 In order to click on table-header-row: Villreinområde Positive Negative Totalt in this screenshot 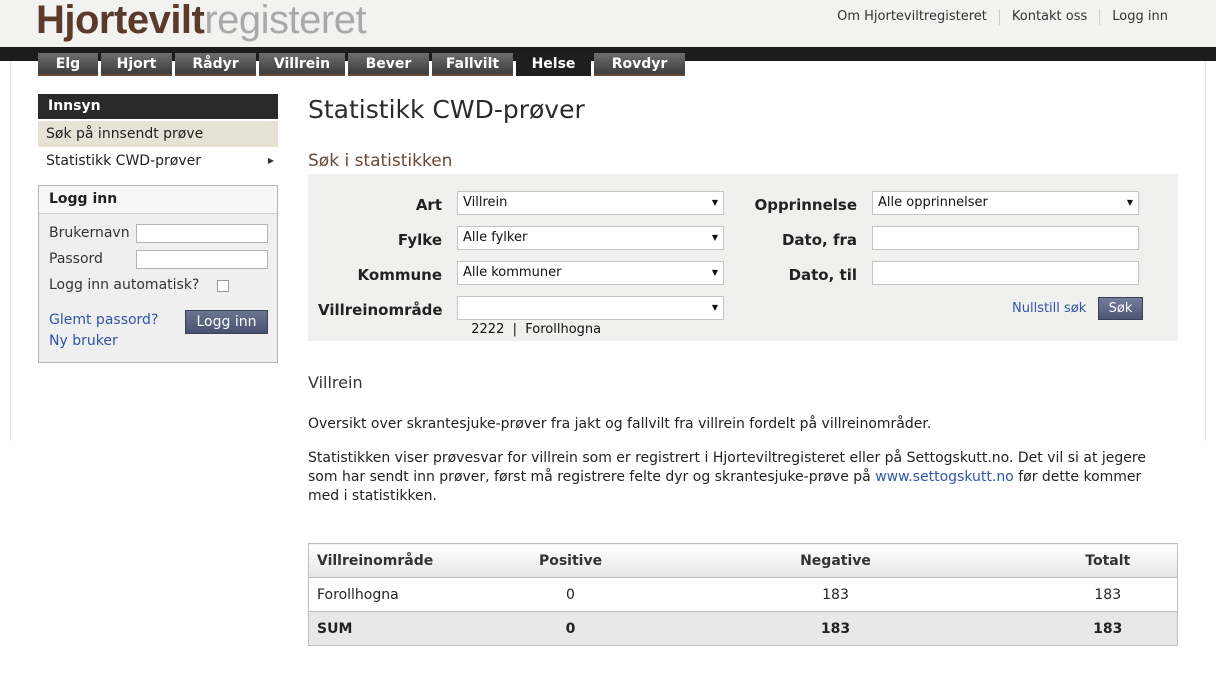, I will do `click(743, 560)`.